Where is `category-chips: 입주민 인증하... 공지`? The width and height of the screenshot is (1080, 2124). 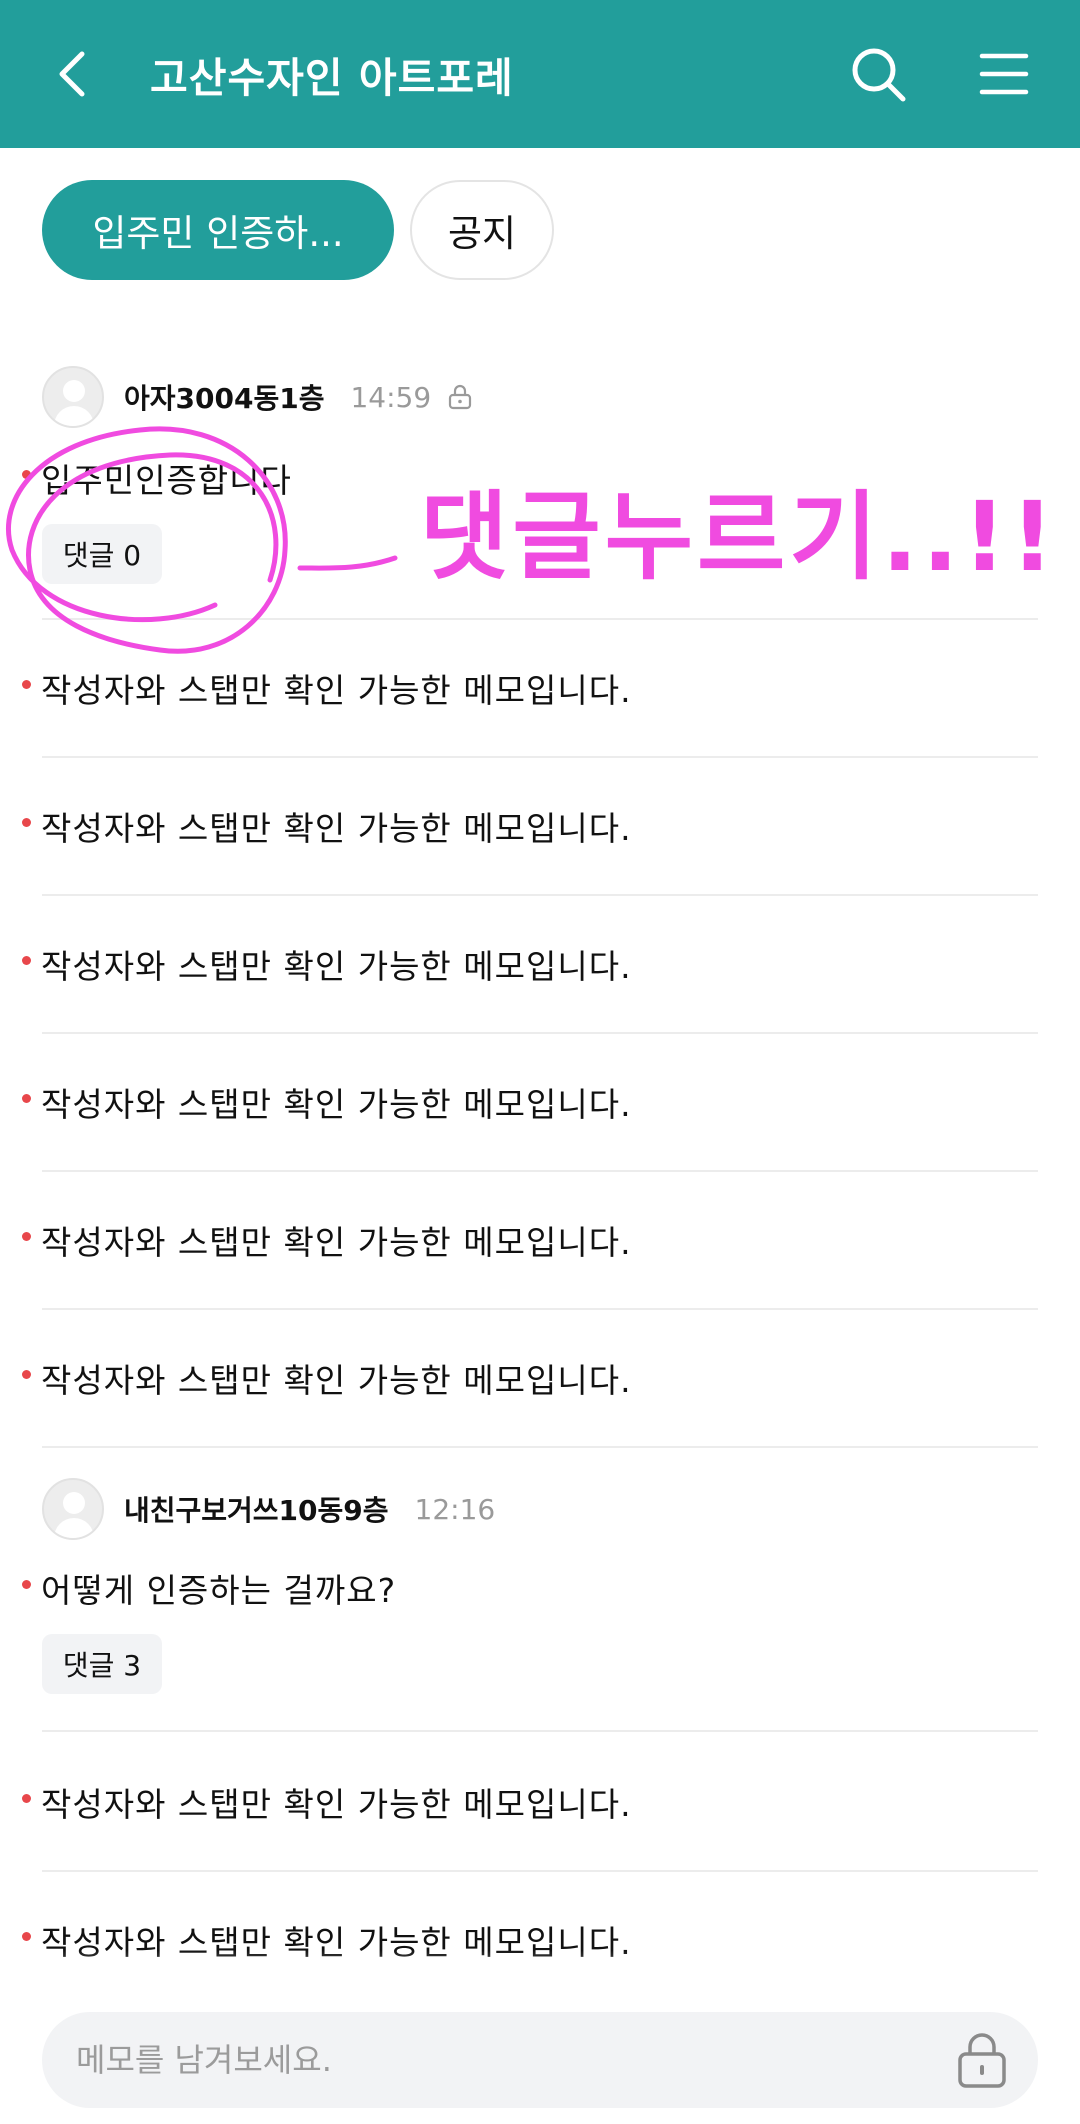 category-chips: 입주민 인증하... 공지 is located at coordinates (298, 231).